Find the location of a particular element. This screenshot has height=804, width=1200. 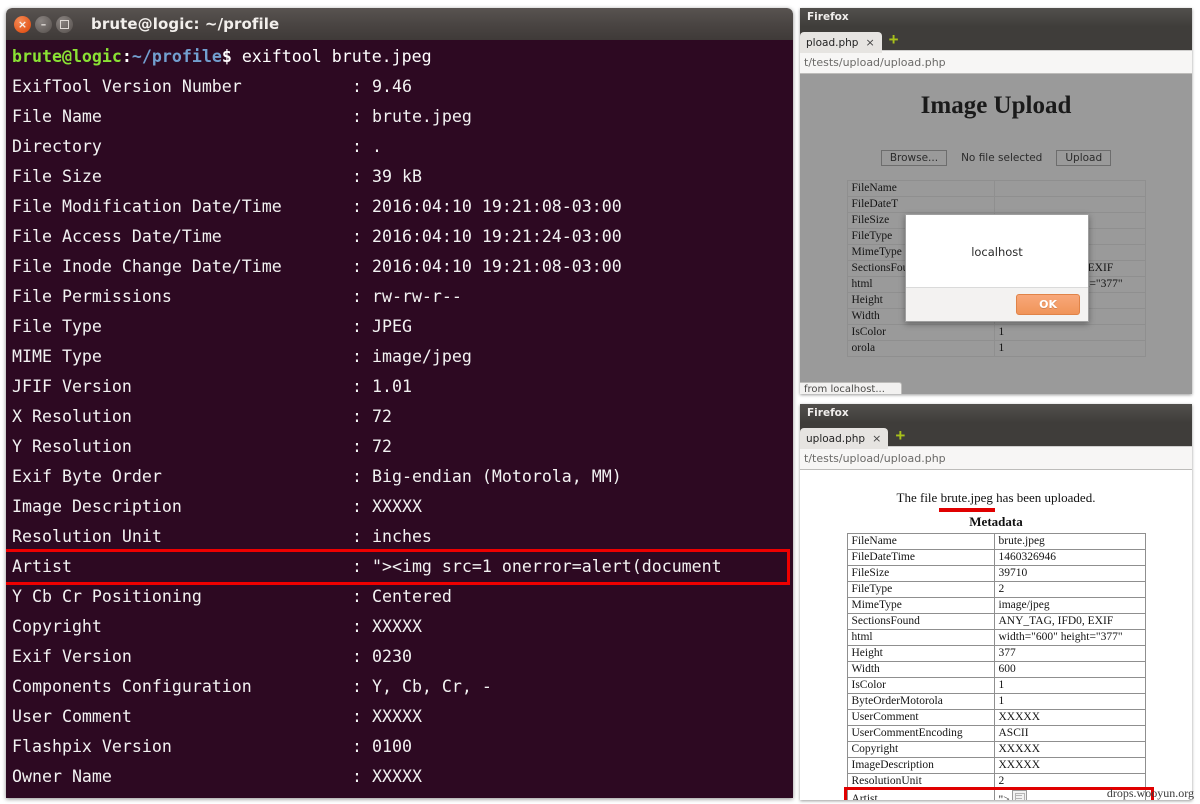

metadata-key: MimeType is located at coordinates (920, 605).